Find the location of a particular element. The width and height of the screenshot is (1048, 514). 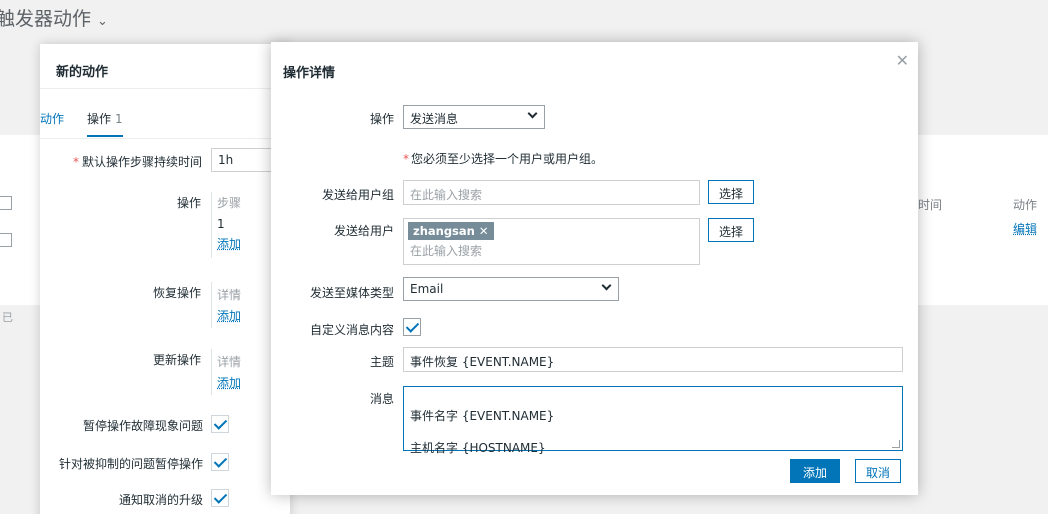

operation-select-value: 发送消息 is located at coordinates (434, 119).